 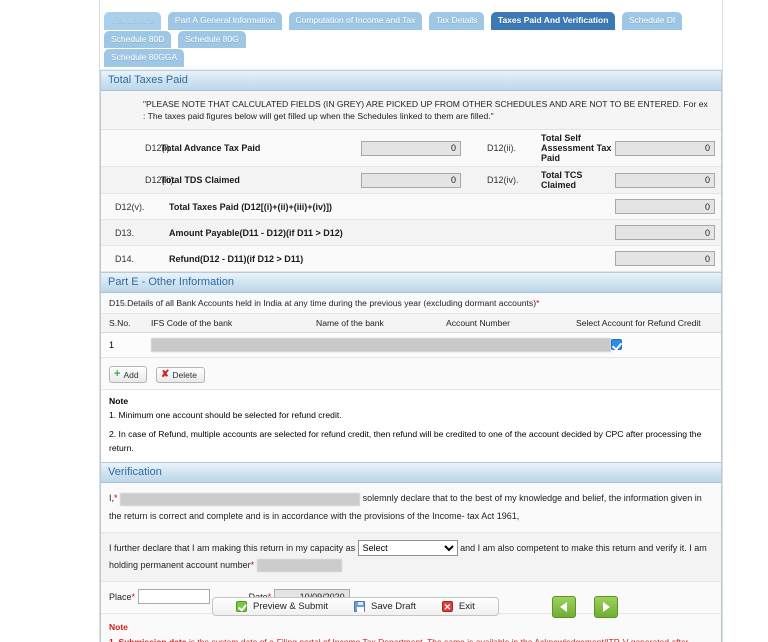 I want to click on save-draft-label: Save Draft, so click(x=393, y=606).